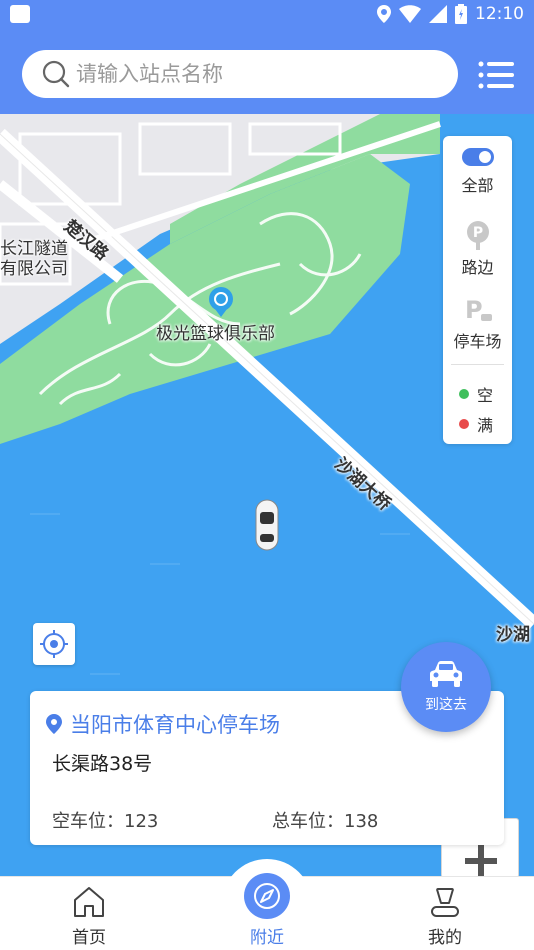 The height and width of the screenshot is (950, 534). What do you see at coordinates (464, 394) in the screenshot?
I see `green-dot-icon` at bounding box center [464, 394].